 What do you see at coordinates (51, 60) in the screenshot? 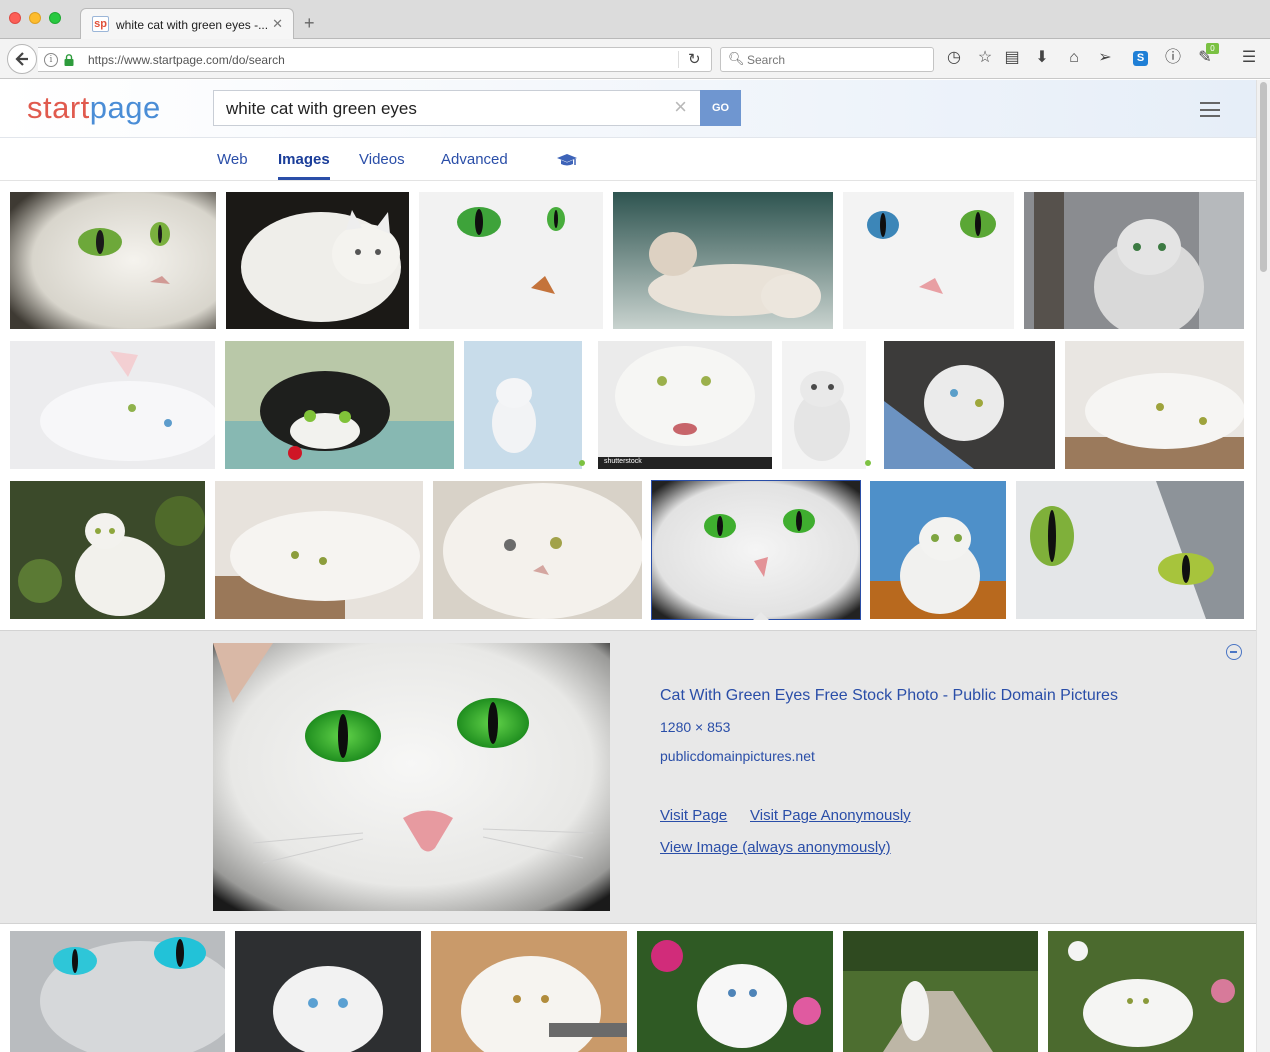
I see `info-icon: i` at bounding box center [51, 60].